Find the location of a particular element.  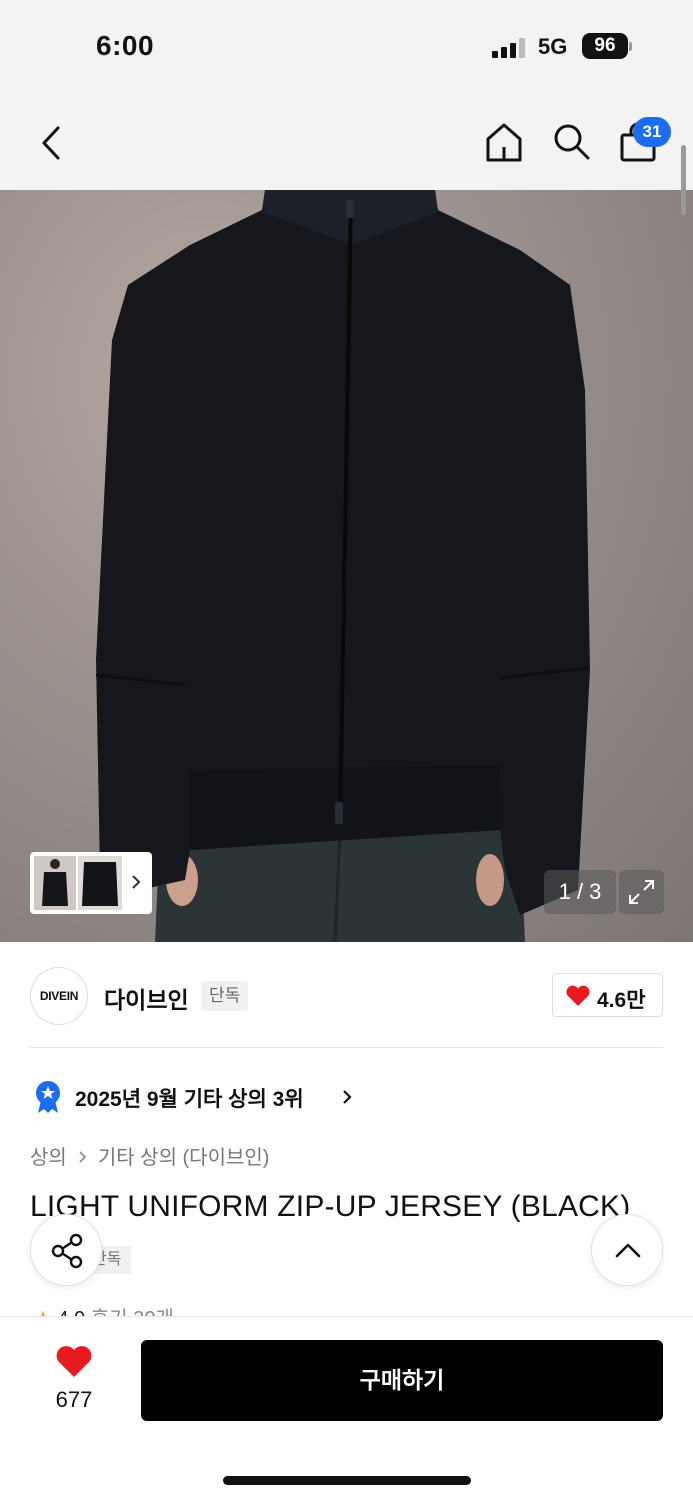

cart-count-badge: 31 is located at coordinates (652, 132).